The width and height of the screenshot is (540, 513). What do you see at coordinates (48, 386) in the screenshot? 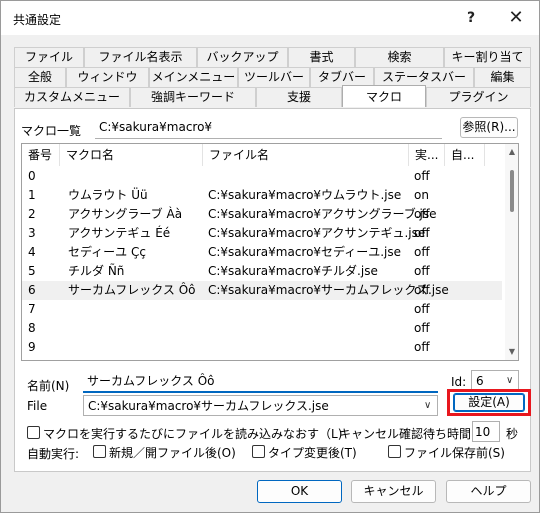
I see `name-label: 名前(N)` at bounding box center [48, 386].